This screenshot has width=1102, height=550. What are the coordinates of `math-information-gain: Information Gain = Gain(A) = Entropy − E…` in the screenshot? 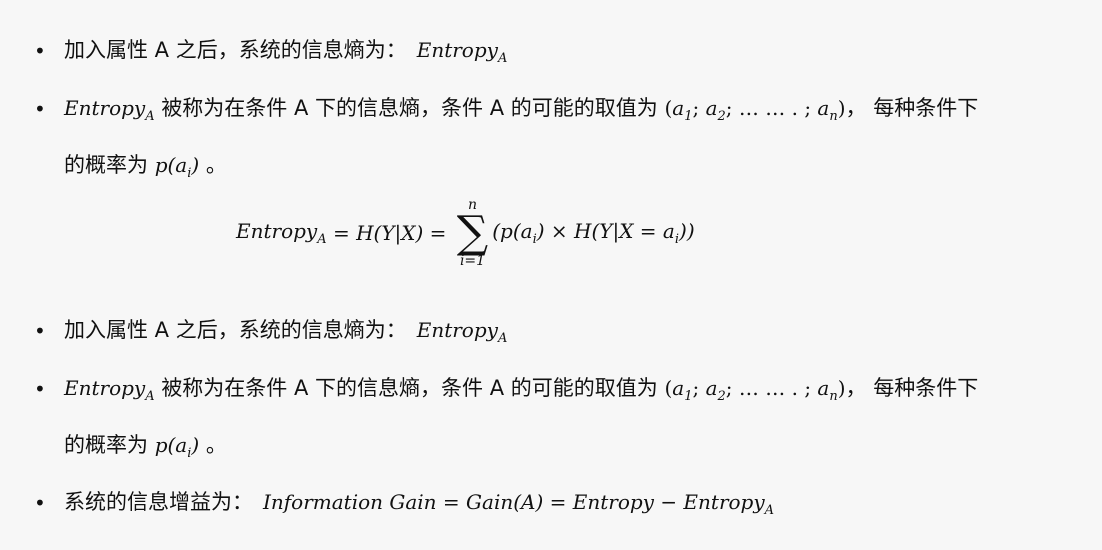 It's located at (519, 504).